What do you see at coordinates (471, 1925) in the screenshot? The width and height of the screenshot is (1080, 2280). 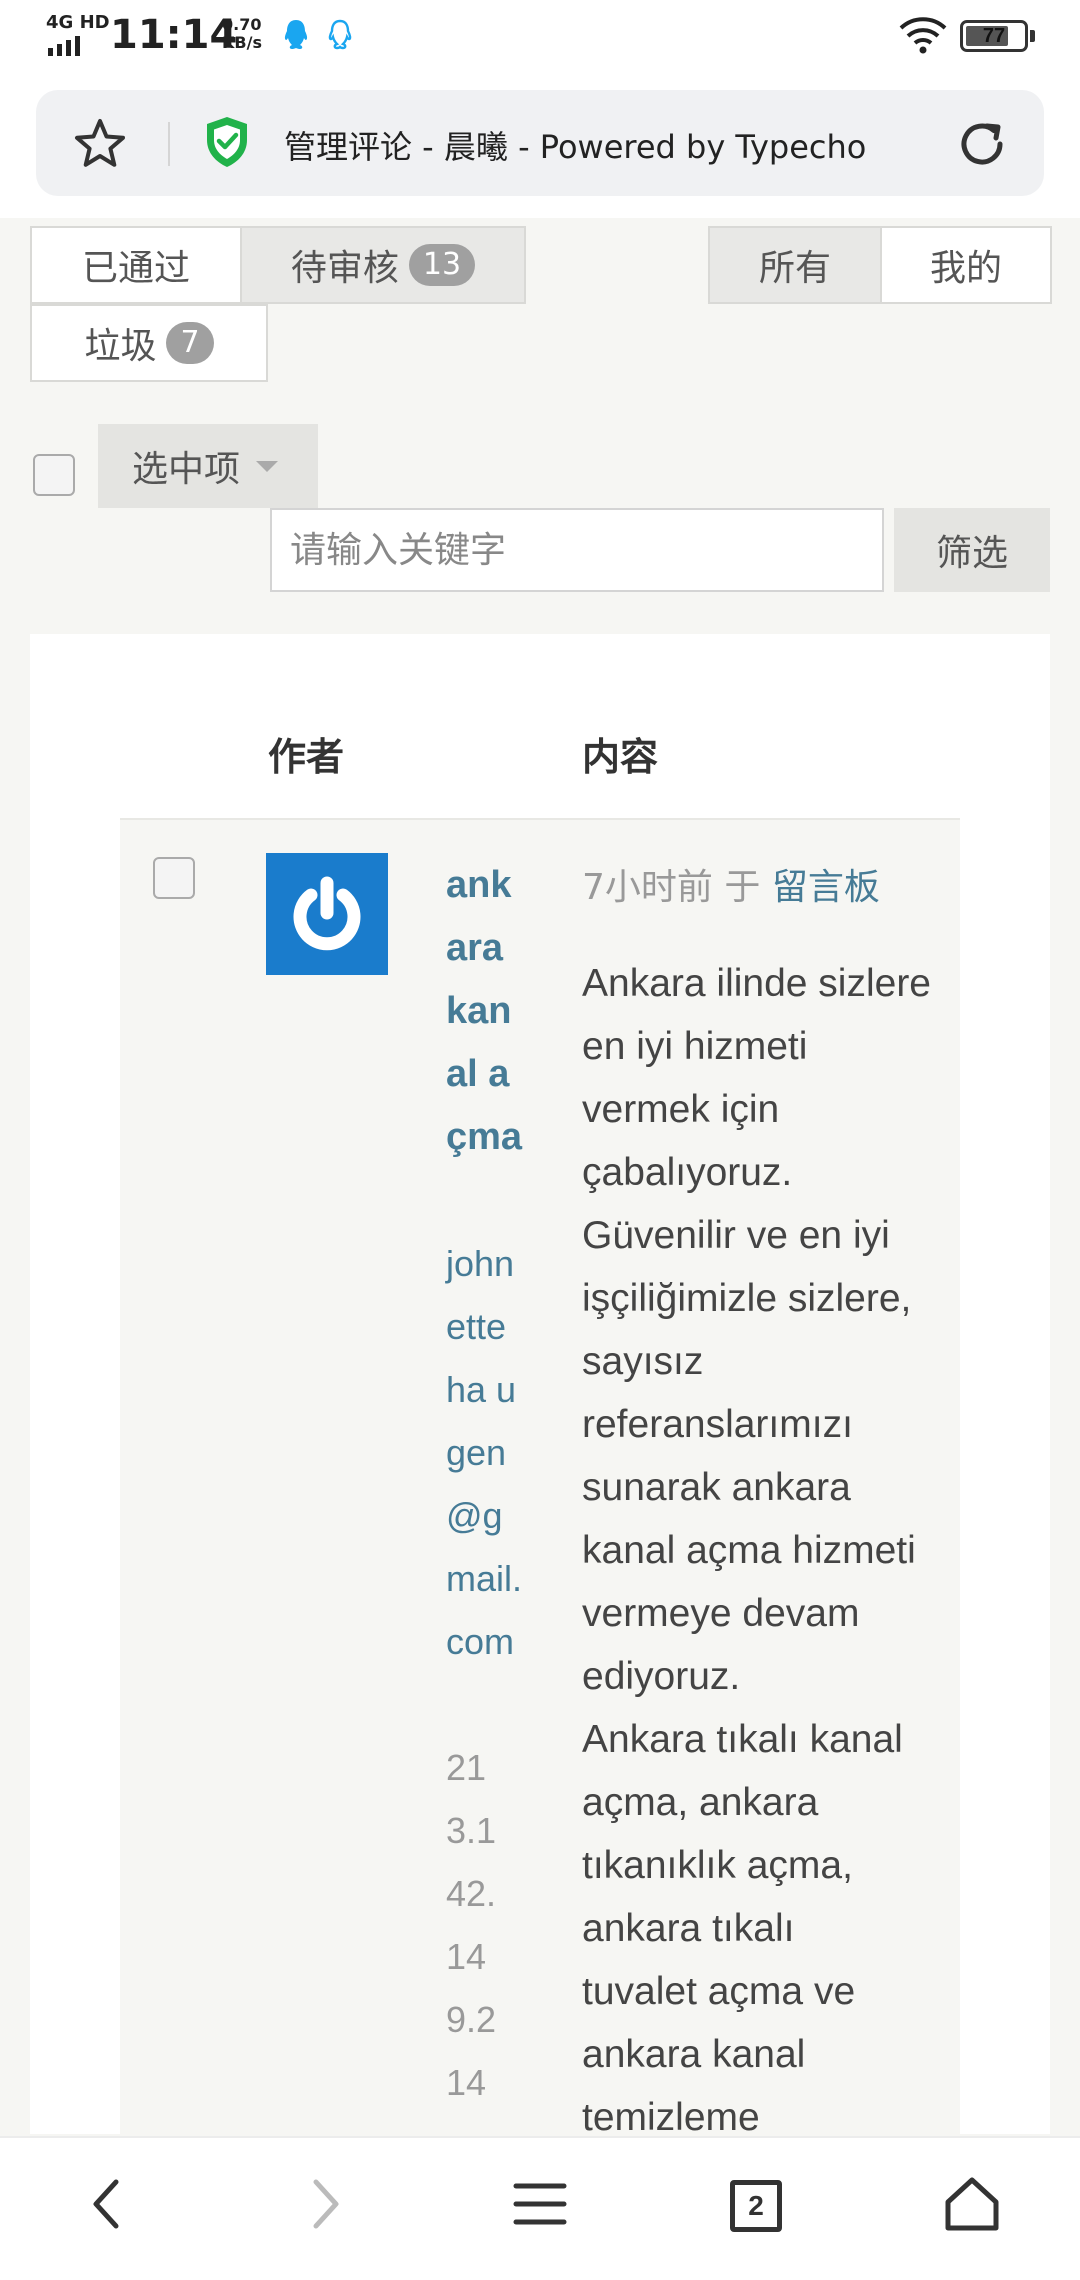 I see `comment-ip: 213.142.149.214` at bounding box center [471, 1925].